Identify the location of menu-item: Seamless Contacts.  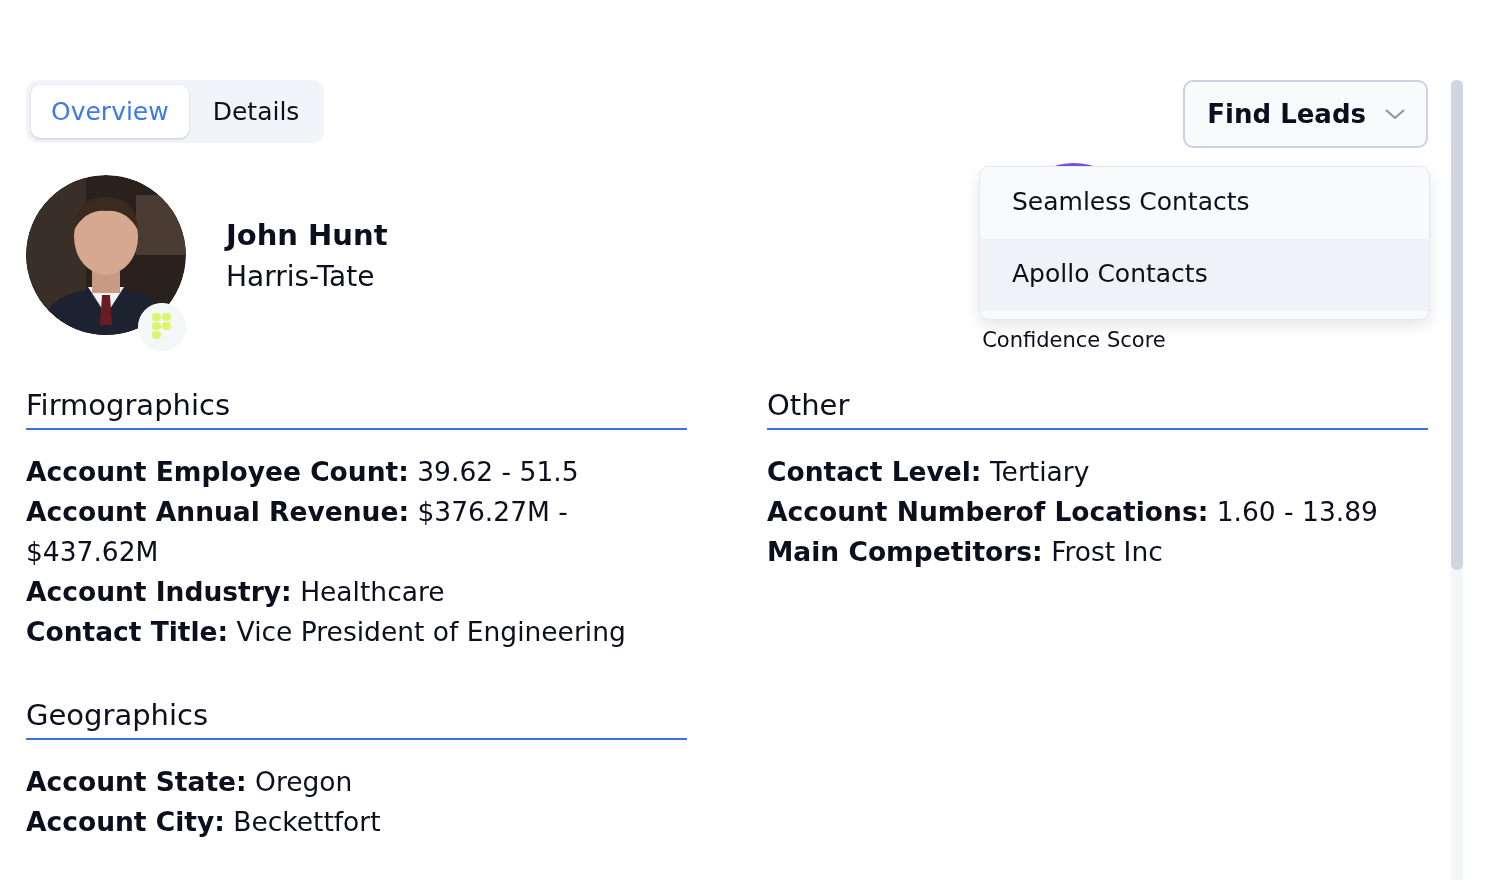
(1204, 203).